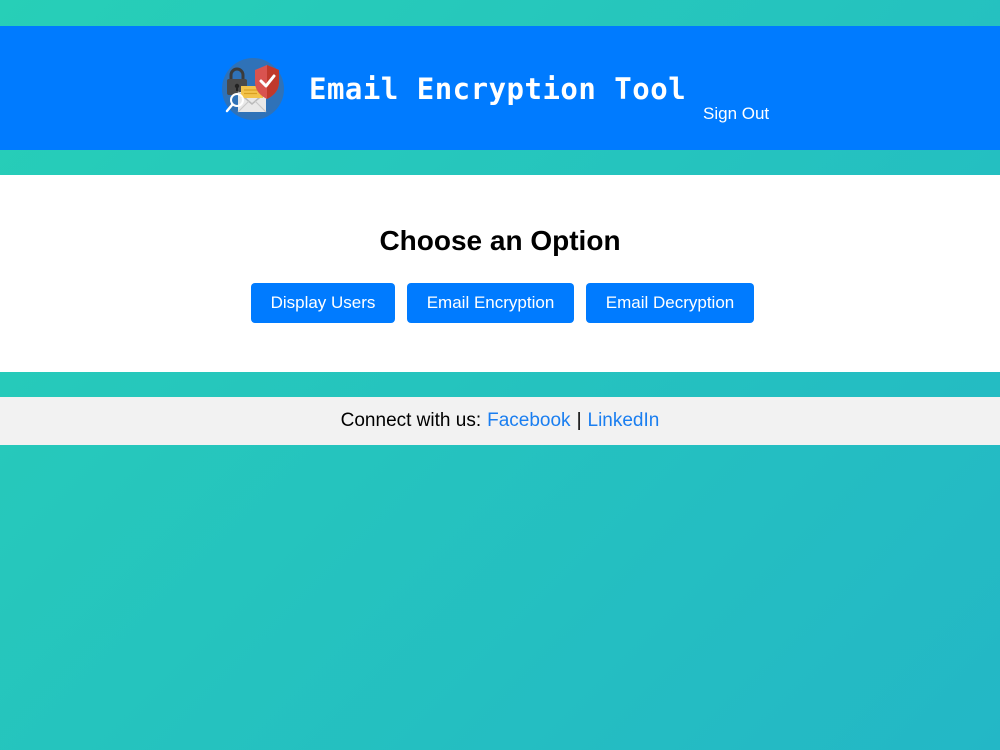 Image resolution: width=1000 pixels, height=750 pixels. I want to click on page-footer: Connect with us: Facebook | LinkedIn, so click(500, 421).